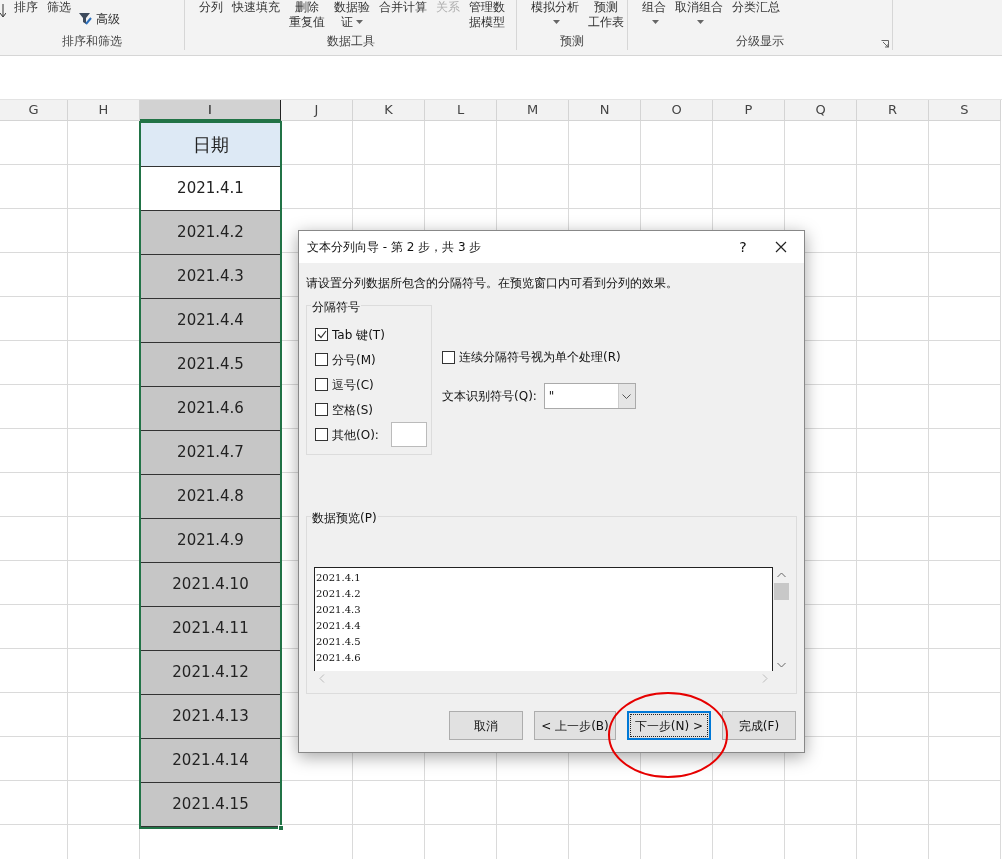 The height and width of the screenshot is (859, 1002). Describe the element at coordinates (338, 626) in the screenshot. I see `preview-line: 2021.4.4` at that location.